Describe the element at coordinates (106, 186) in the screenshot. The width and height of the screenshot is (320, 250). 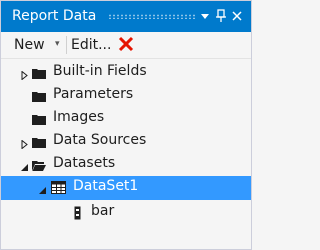
I see `tree-item-label: DataSet1` at that location.